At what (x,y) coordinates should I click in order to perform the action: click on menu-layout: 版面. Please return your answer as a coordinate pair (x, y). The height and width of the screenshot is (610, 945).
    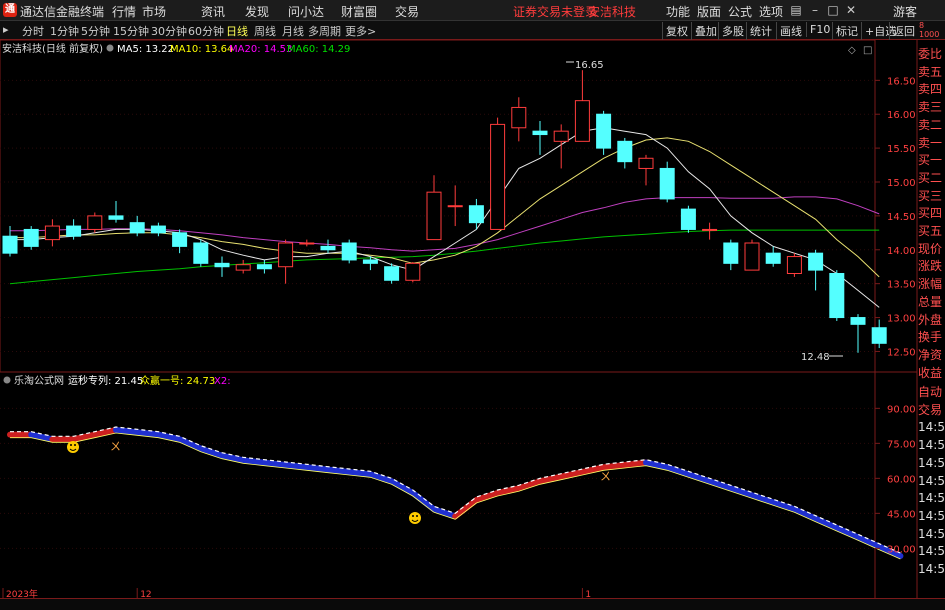
    Looking at the image, I should click on (709, 11).